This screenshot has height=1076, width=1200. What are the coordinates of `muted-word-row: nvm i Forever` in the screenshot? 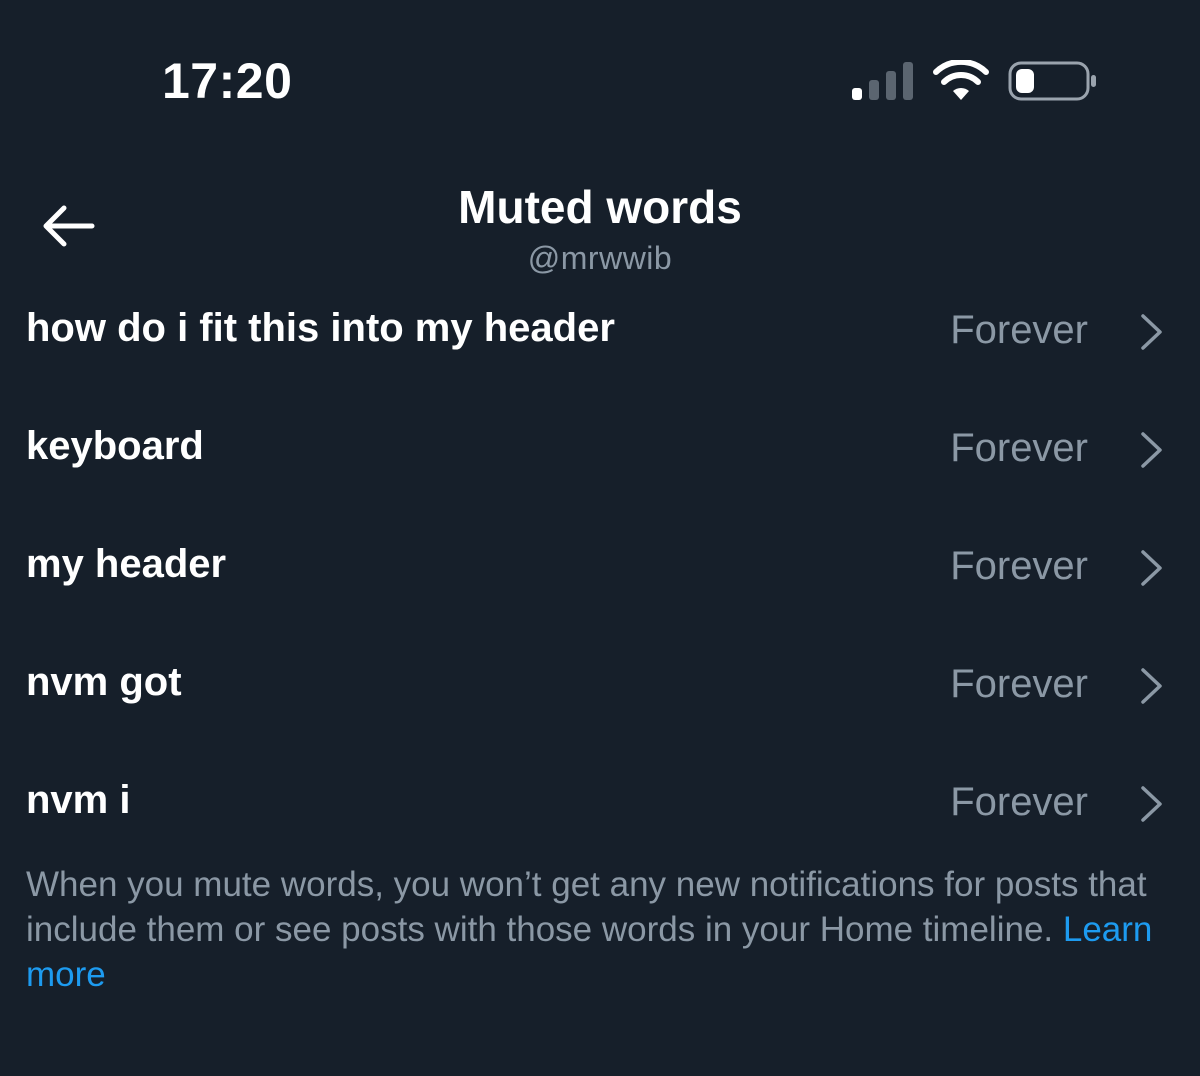 It's located at (600, 803).